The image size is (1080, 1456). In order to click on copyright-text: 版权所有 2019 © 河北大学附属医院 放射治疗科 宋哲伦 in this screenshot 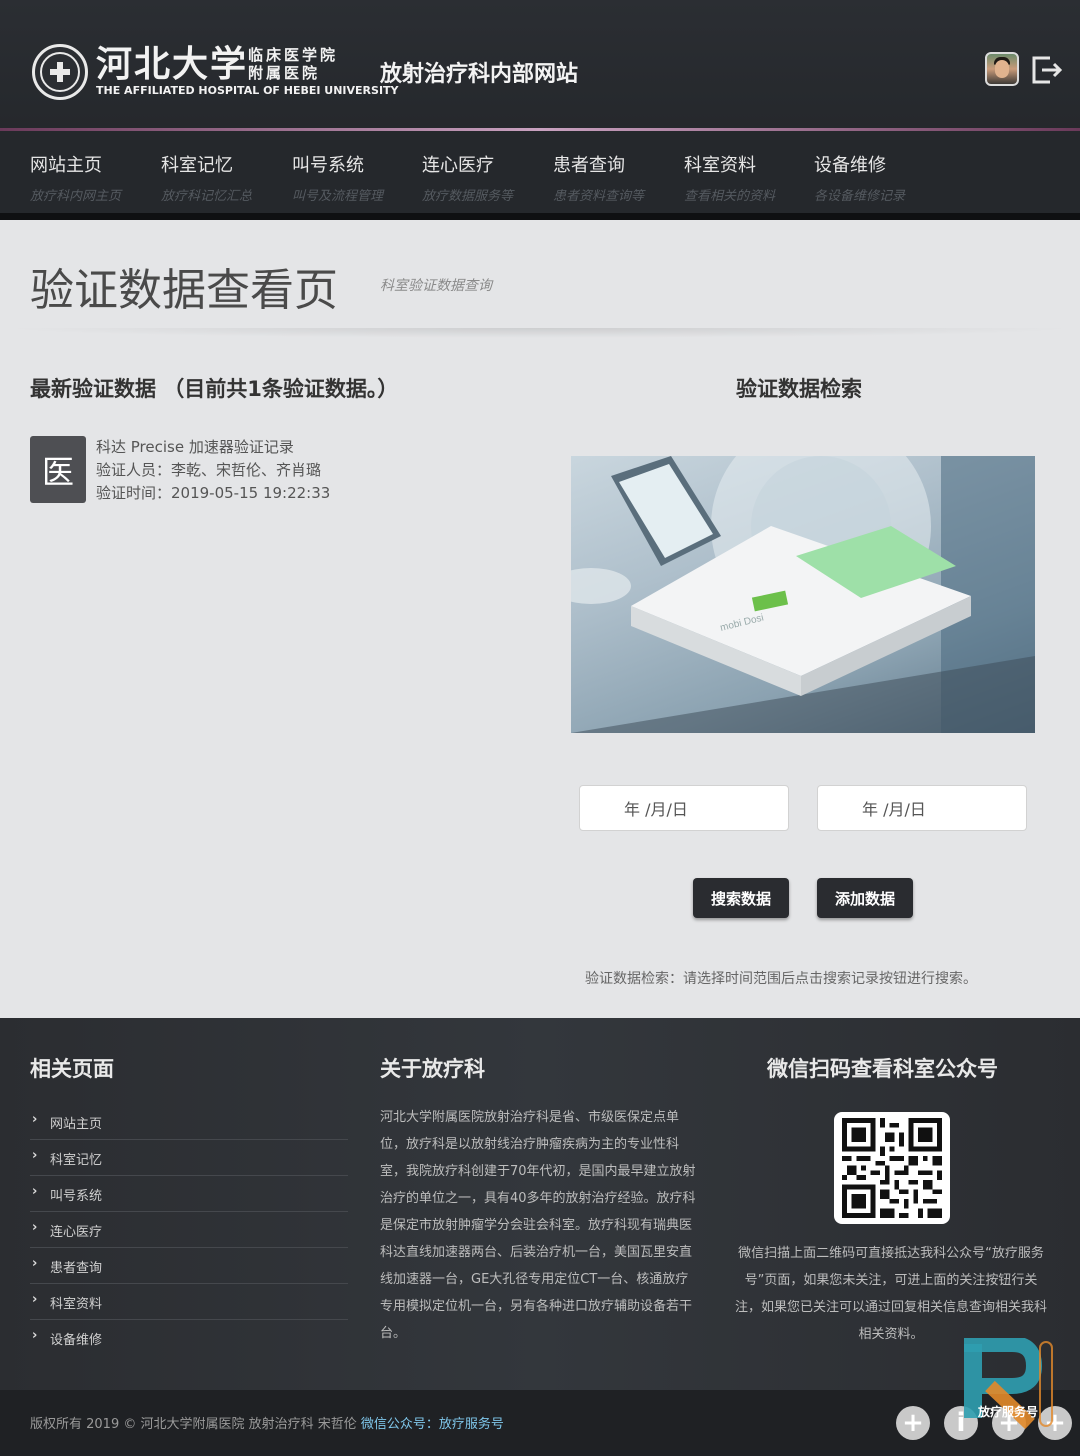, I will do `click(193, 1424)`.